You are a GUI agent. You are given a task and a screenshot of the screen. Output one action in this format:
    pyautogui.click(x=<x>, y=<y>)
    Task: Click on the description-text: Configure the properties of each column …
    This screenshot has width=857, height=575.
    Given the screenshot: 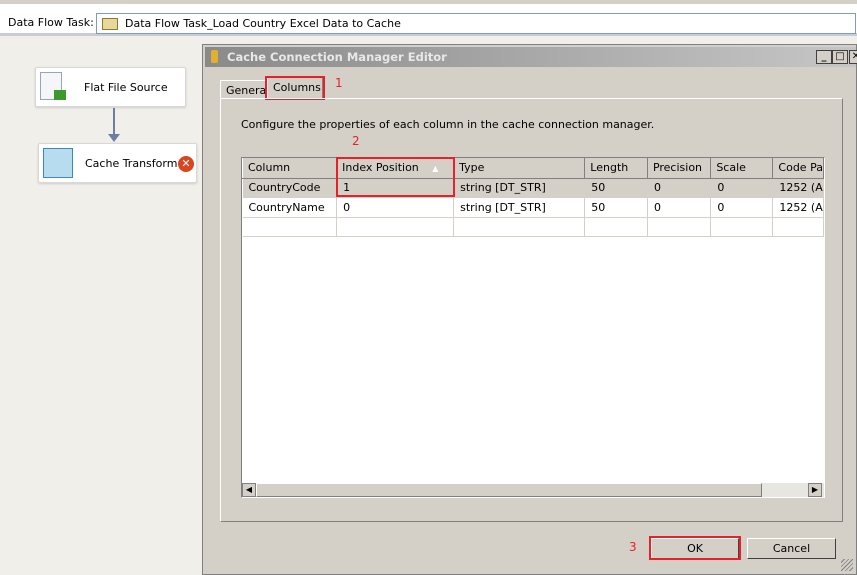 What is the action you would take?
    pyautogui.click(x=448, y=124)
    